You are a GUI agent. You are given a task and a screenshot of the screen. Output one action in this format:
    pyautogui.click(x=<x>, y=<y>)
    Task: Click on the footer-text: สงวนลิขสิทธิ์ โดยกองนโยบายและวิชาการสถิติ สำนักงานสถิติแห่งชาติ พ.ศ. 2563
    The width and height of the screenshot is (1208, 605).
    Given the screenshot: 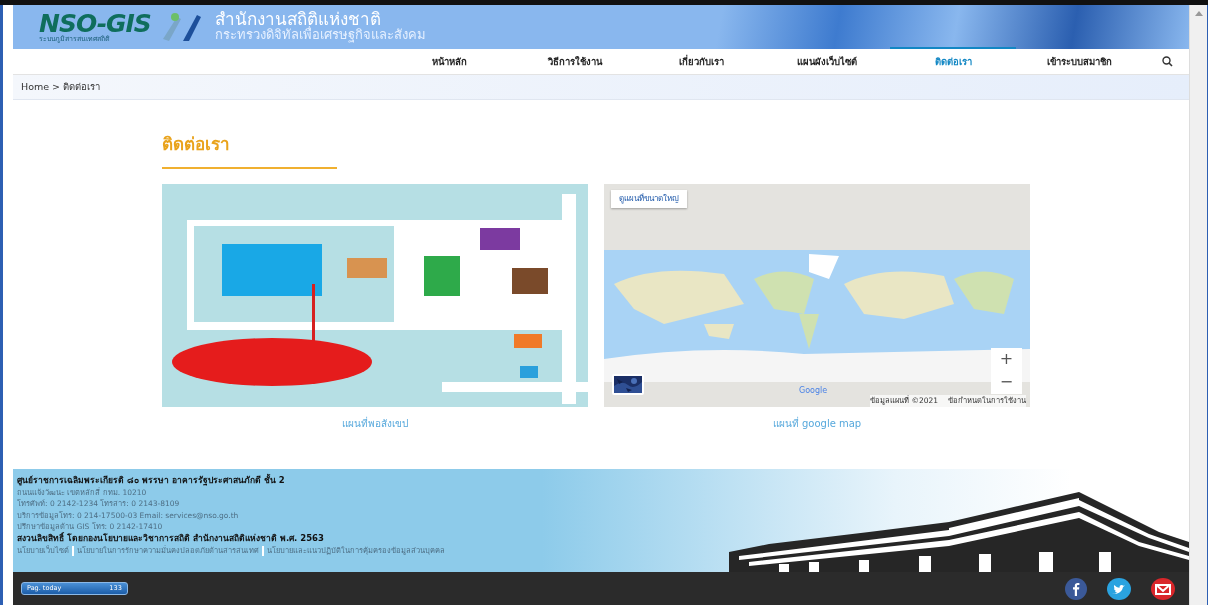 What is the action you would take?
    pyautogui.click(x=171, y=538)
    